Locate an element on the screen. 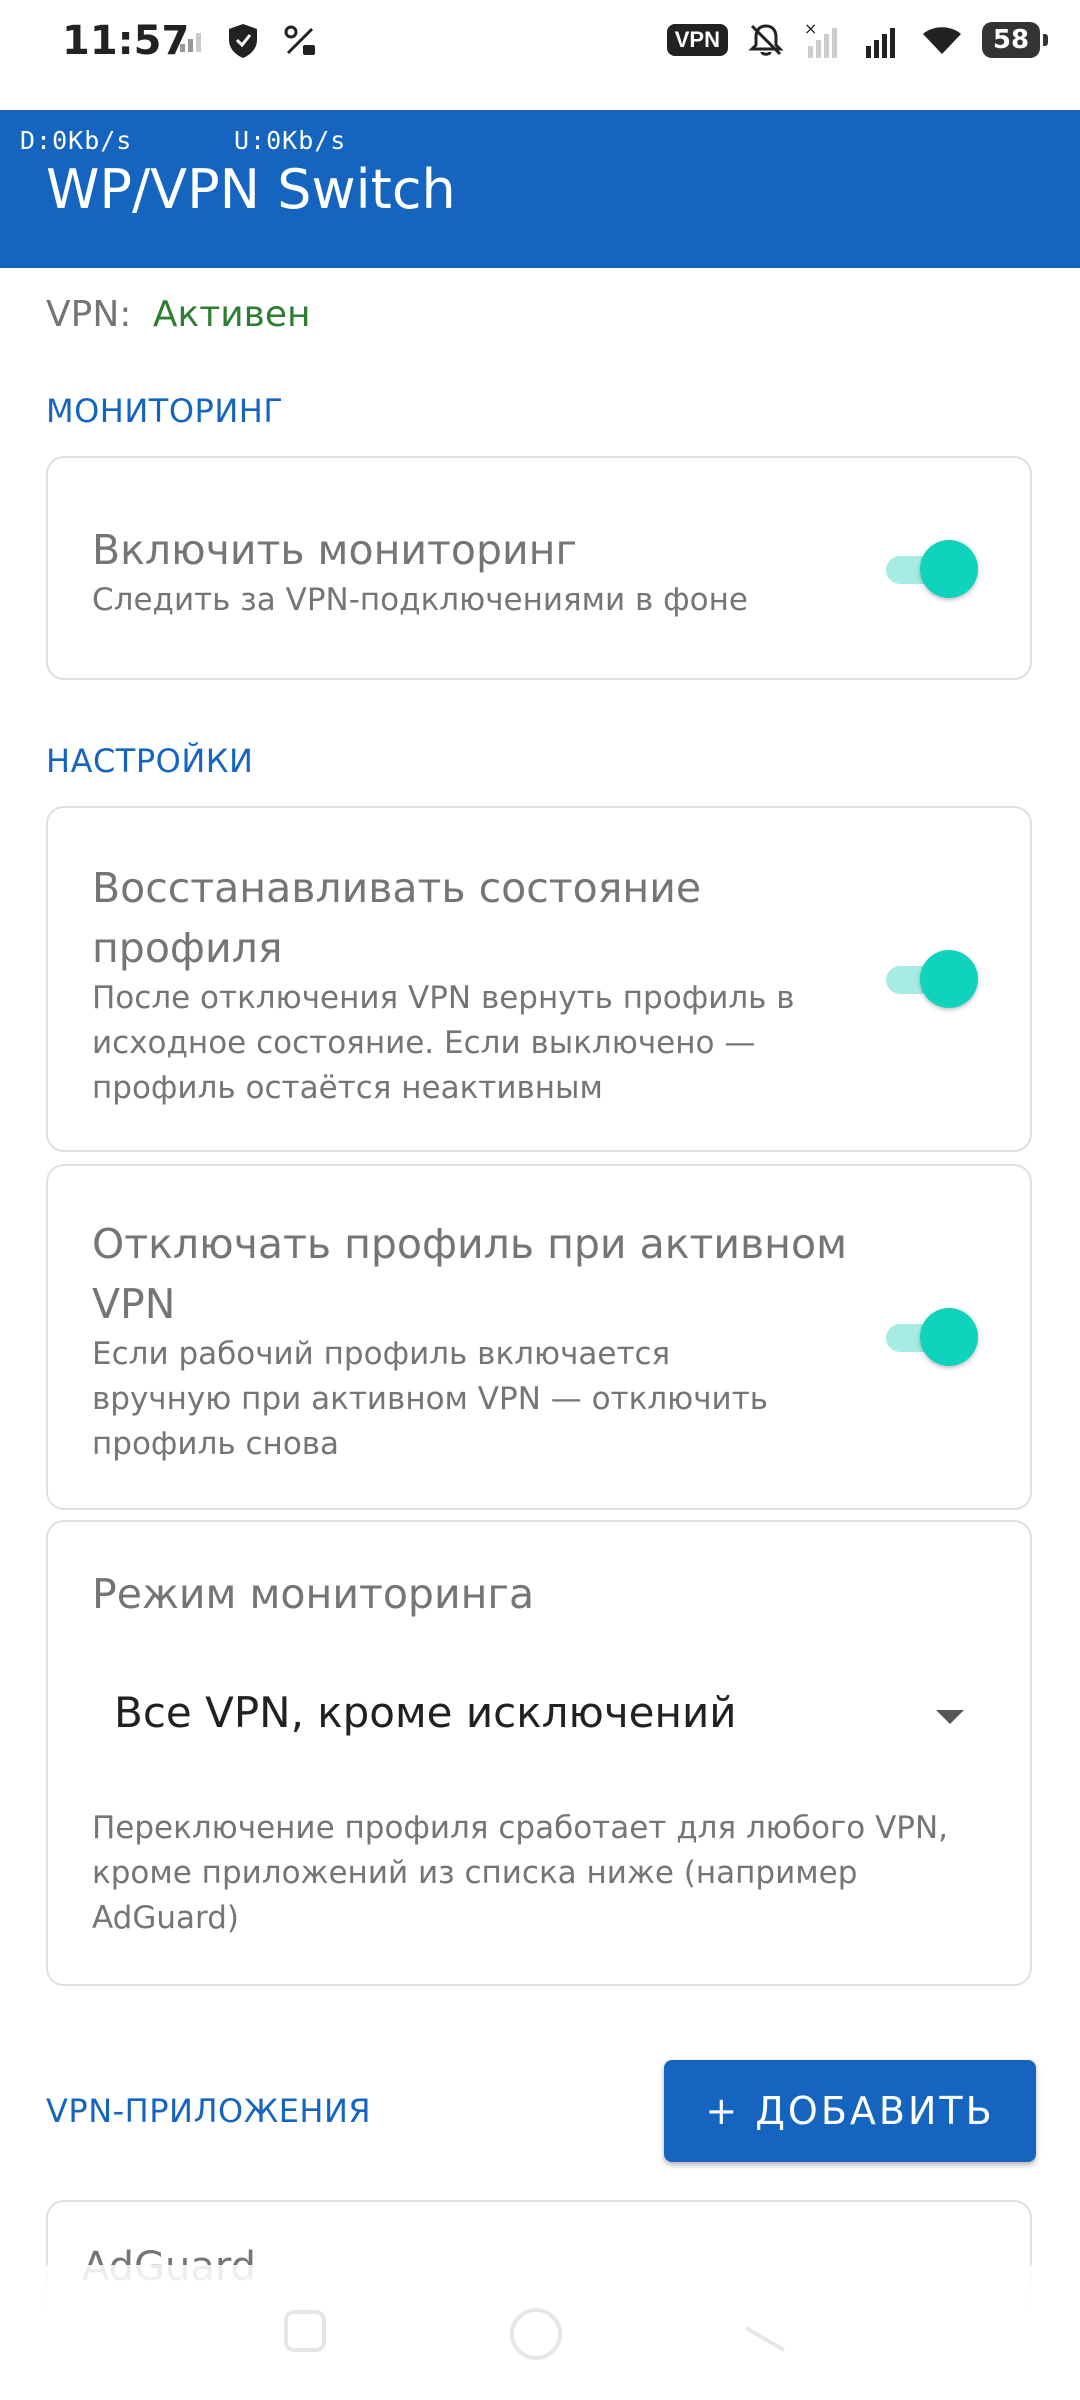 The height and width of the screenshot is (2400, 1080). section-header-vpn-apps: VPN-ПРИЛОЖЕНИЯ is located at coordinates (209, 2111).